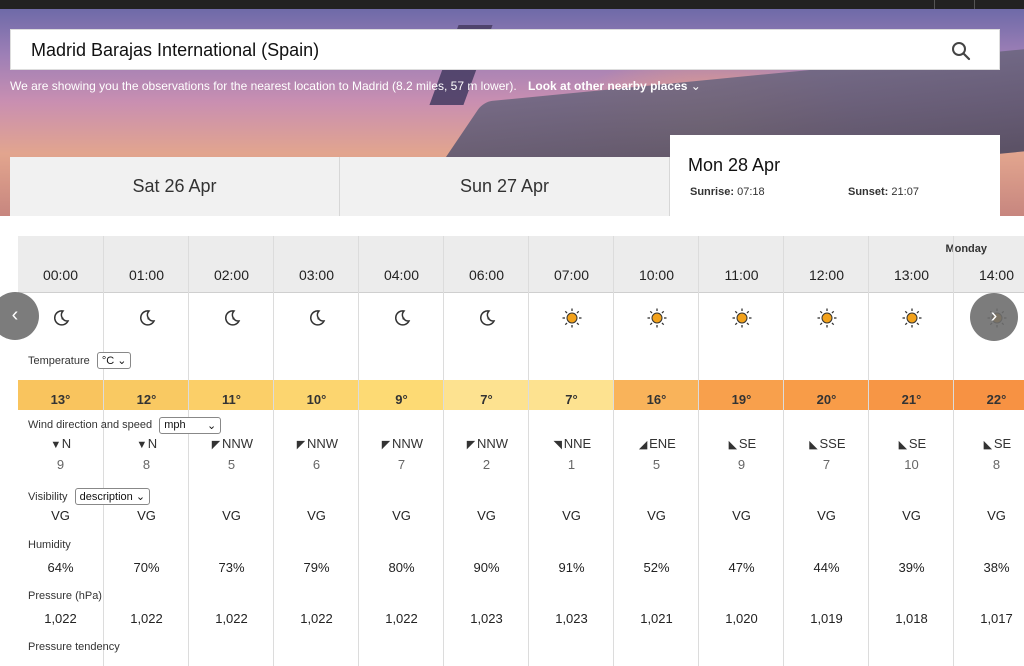 The image size is (1024, 666). Describe the element at coordinates (994, 317) in the screenshot. I see `scroll-right-button: ›` at that location.